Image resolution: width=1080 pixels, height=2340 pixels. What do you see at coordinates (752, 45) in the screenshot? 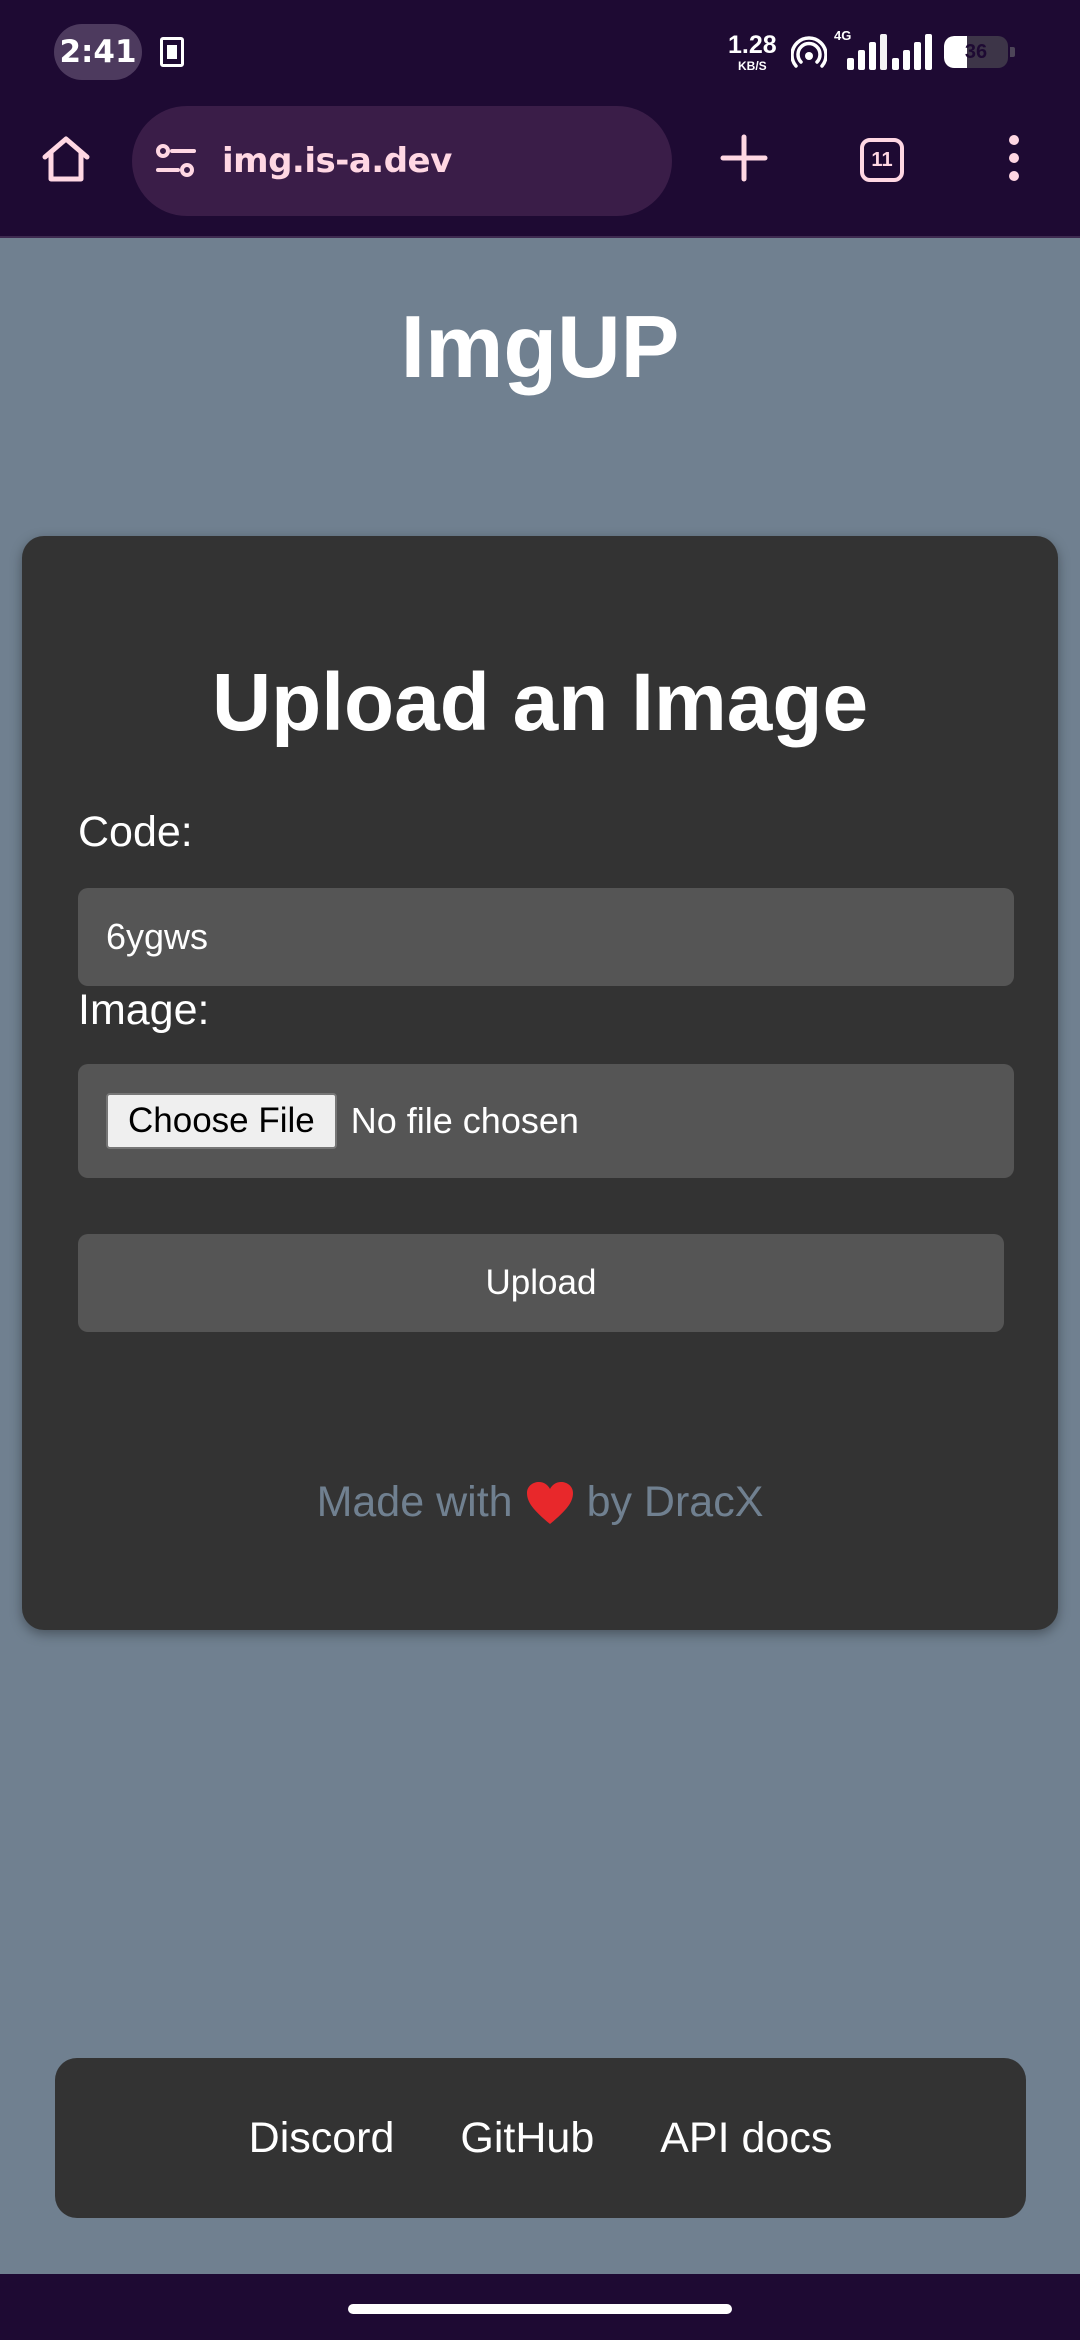
I see `network-speed-value: 1.28` at bounding box center [752, 45].